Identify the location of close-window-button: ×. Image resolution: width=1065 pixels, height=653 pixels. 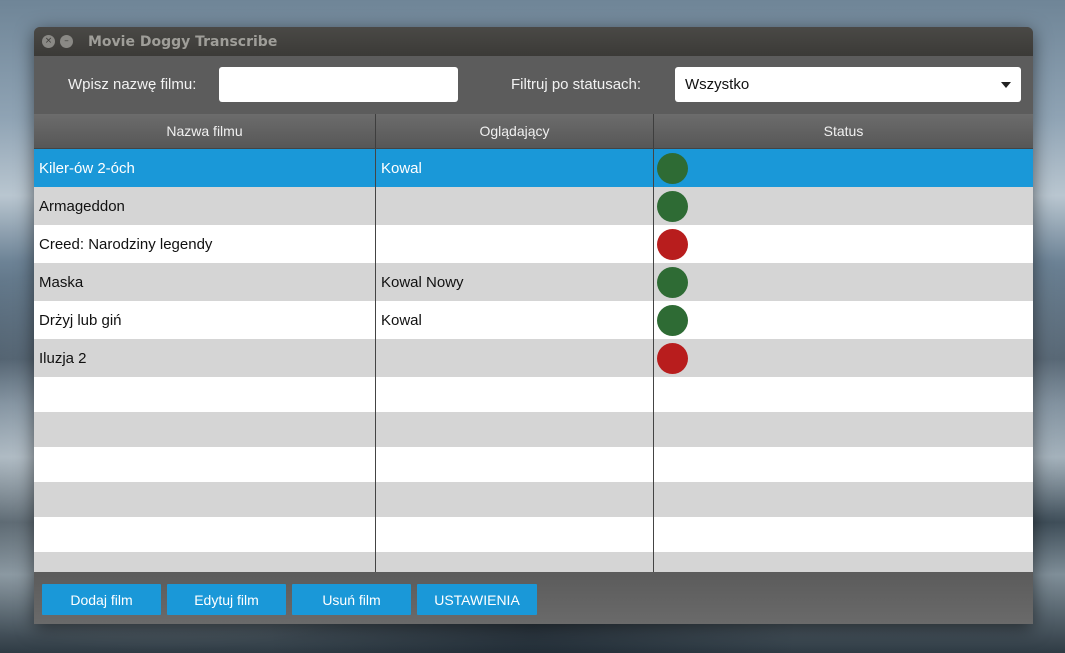
(48, 41).